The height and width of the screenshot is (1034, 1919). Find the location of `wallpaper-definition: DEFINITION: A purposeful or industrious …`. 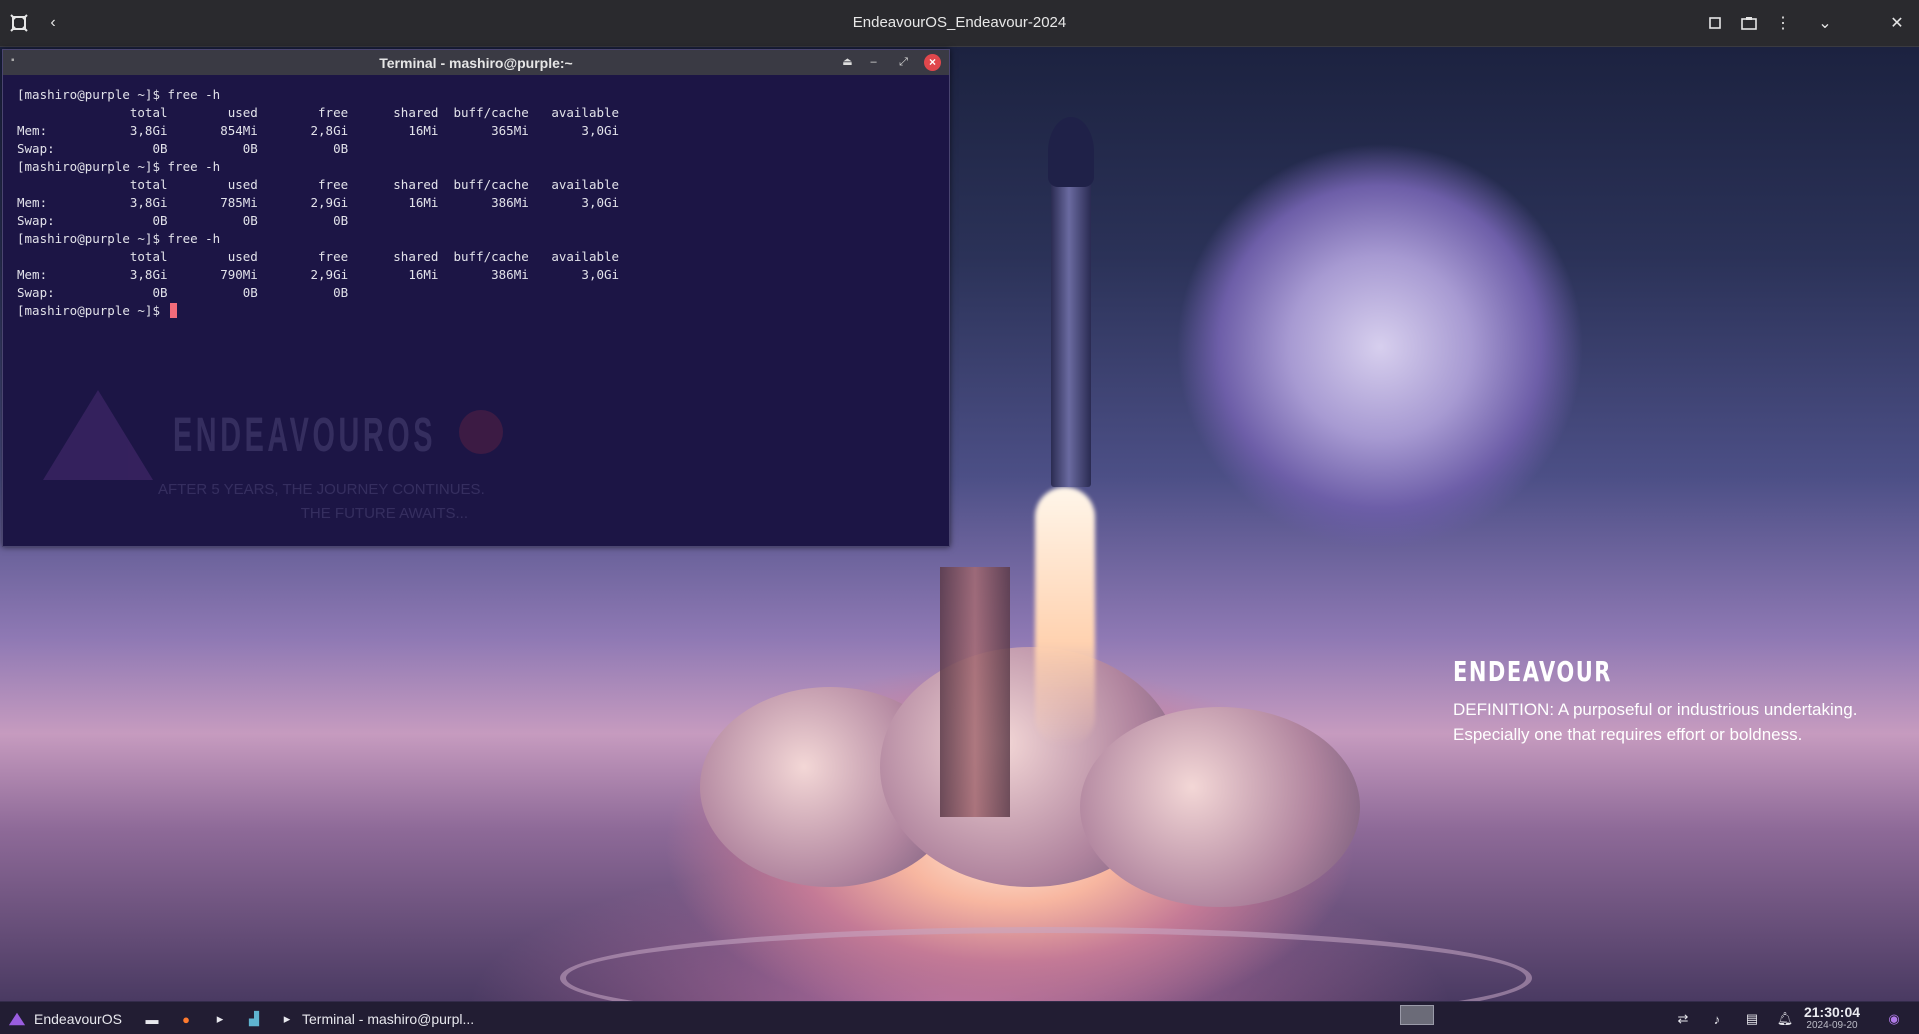

wallpaper-definition: DEFINITION: A purposeful or industrious … is located at coordinates (1655, 722).